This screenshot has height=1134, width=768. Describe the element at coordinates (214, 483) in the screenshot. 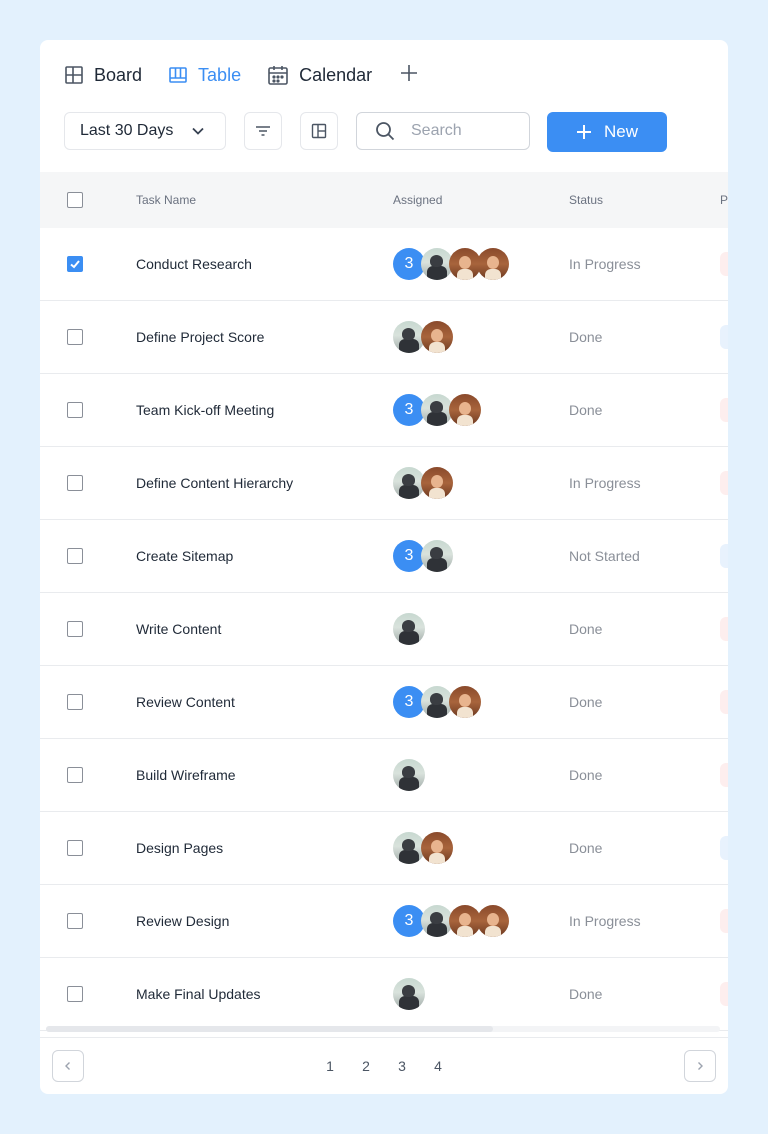

I see `task-name: Define Content Hierarchy` at that location.